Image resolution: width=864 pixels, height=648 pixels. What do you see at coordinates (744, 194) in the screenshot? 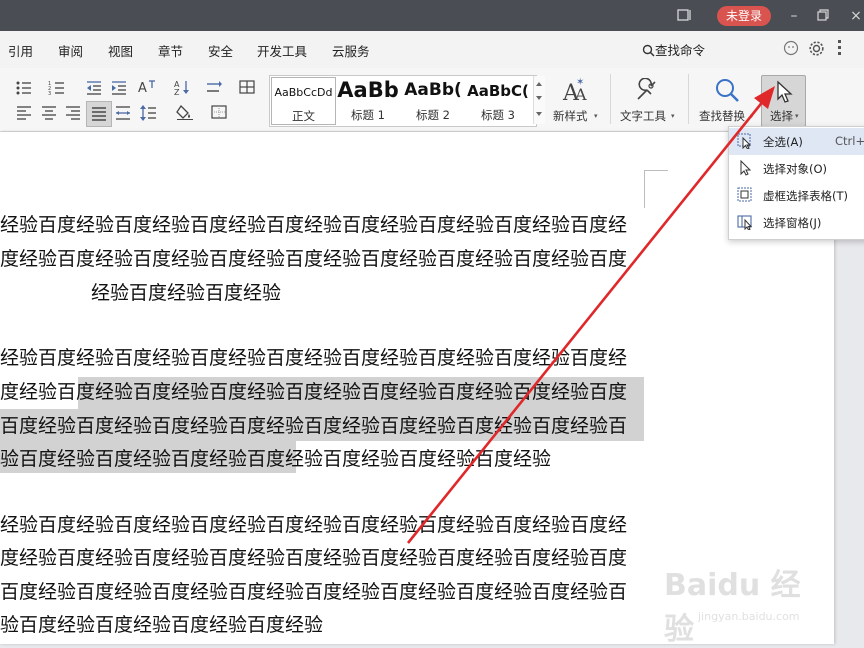
I see `dashed-table-icon` at bounding box center [744, 194].